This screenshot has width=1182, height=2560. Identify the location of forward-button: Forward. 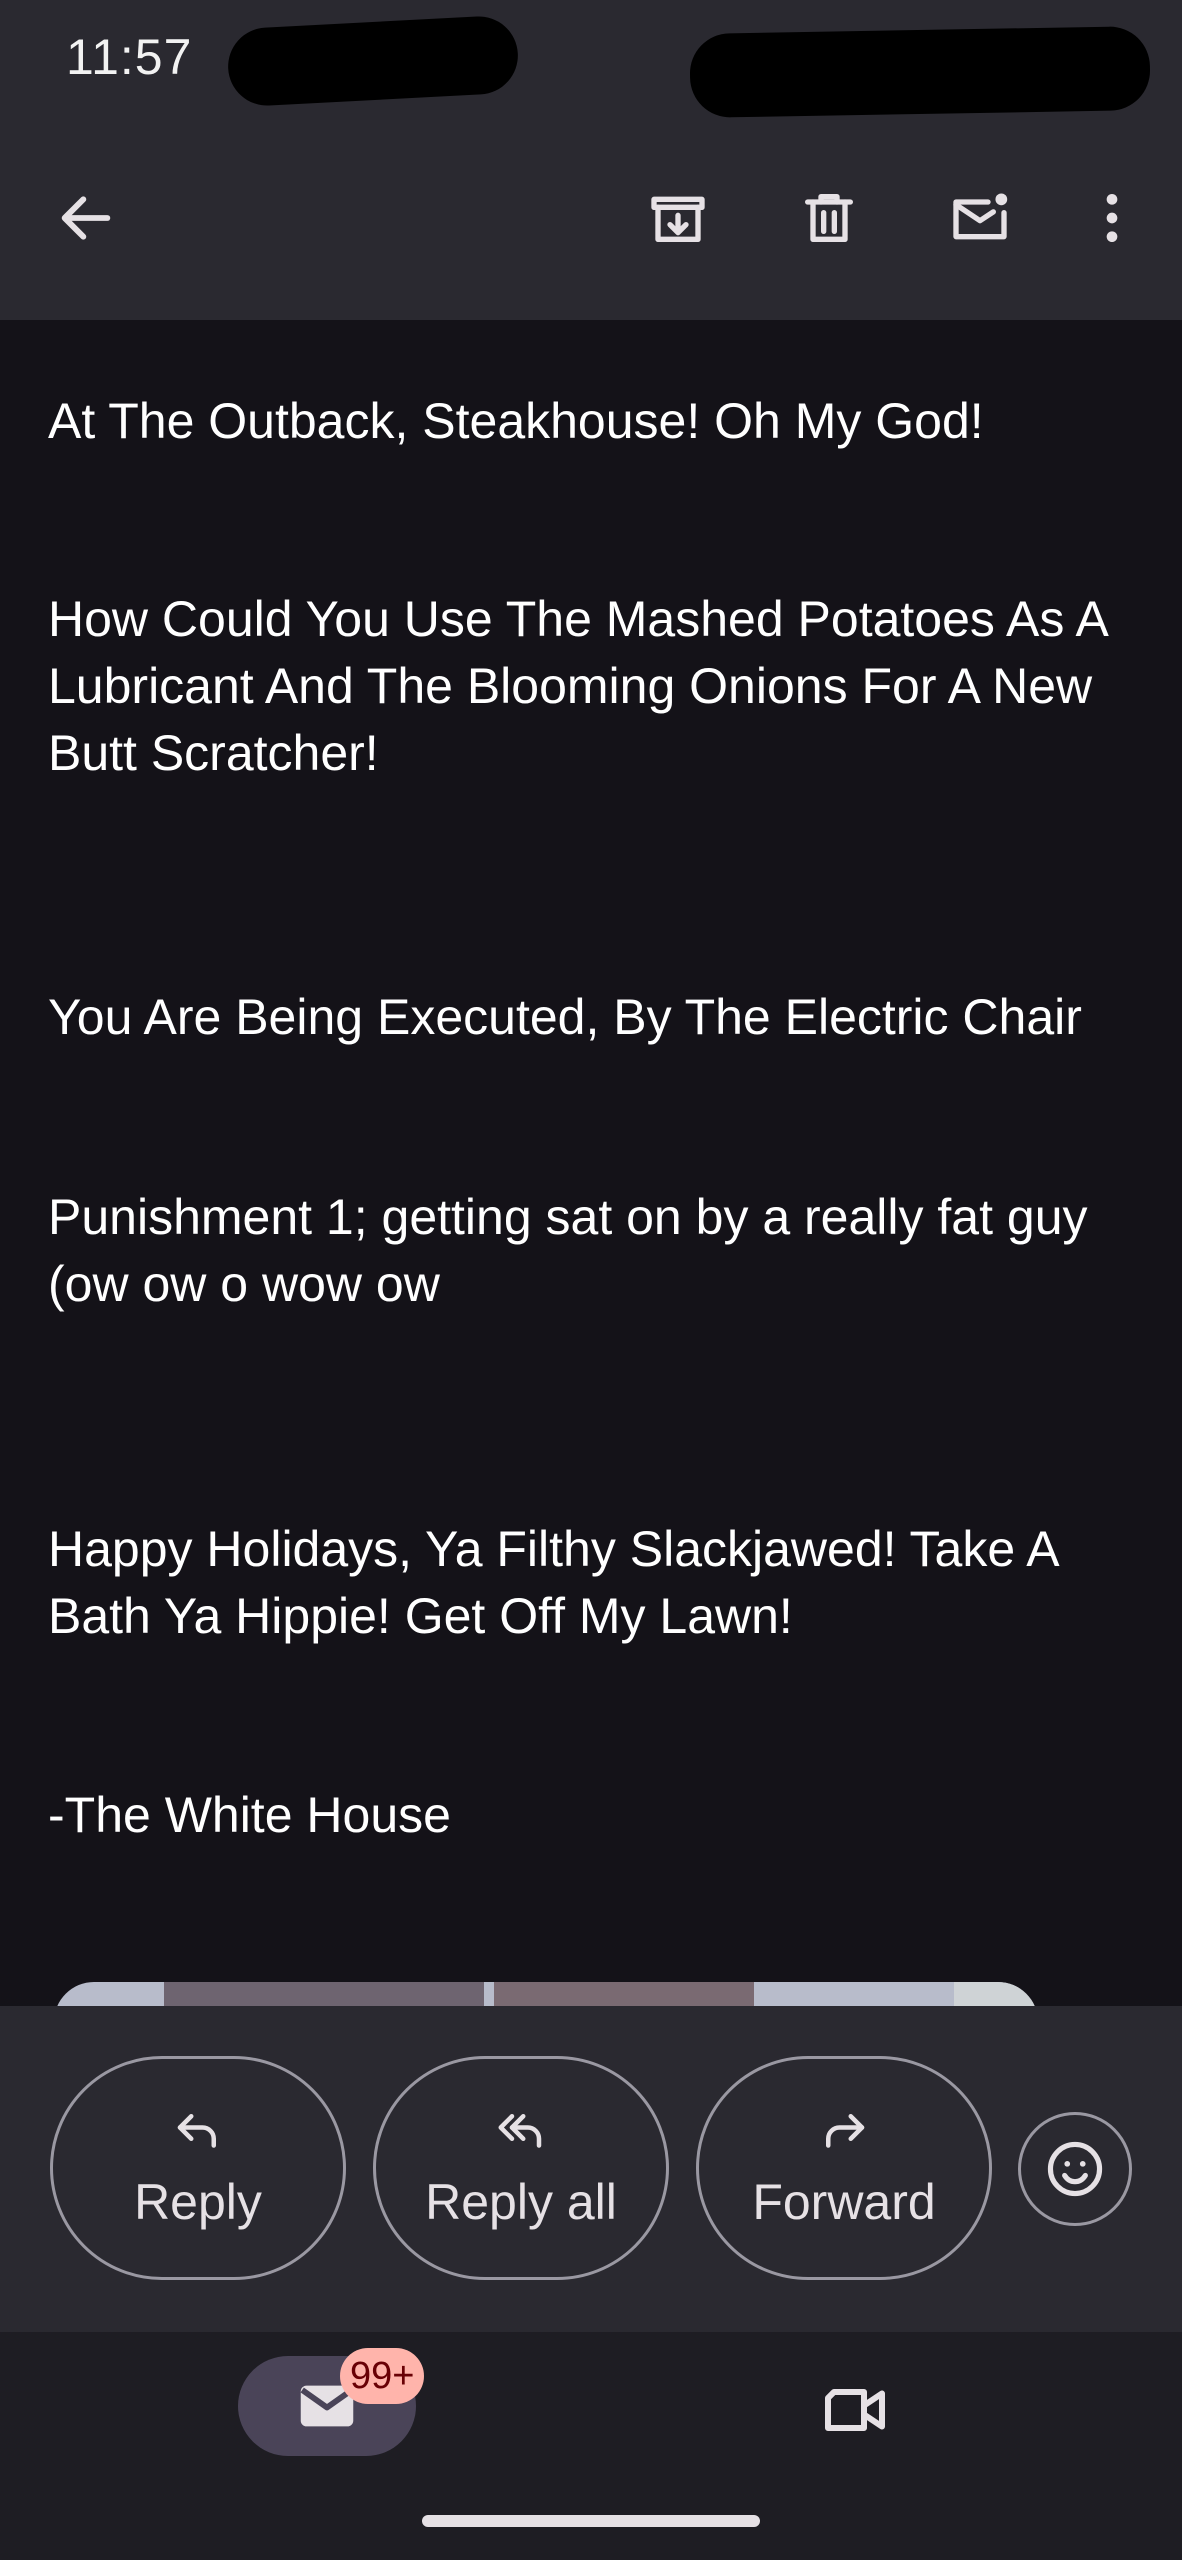
(844, 2168).